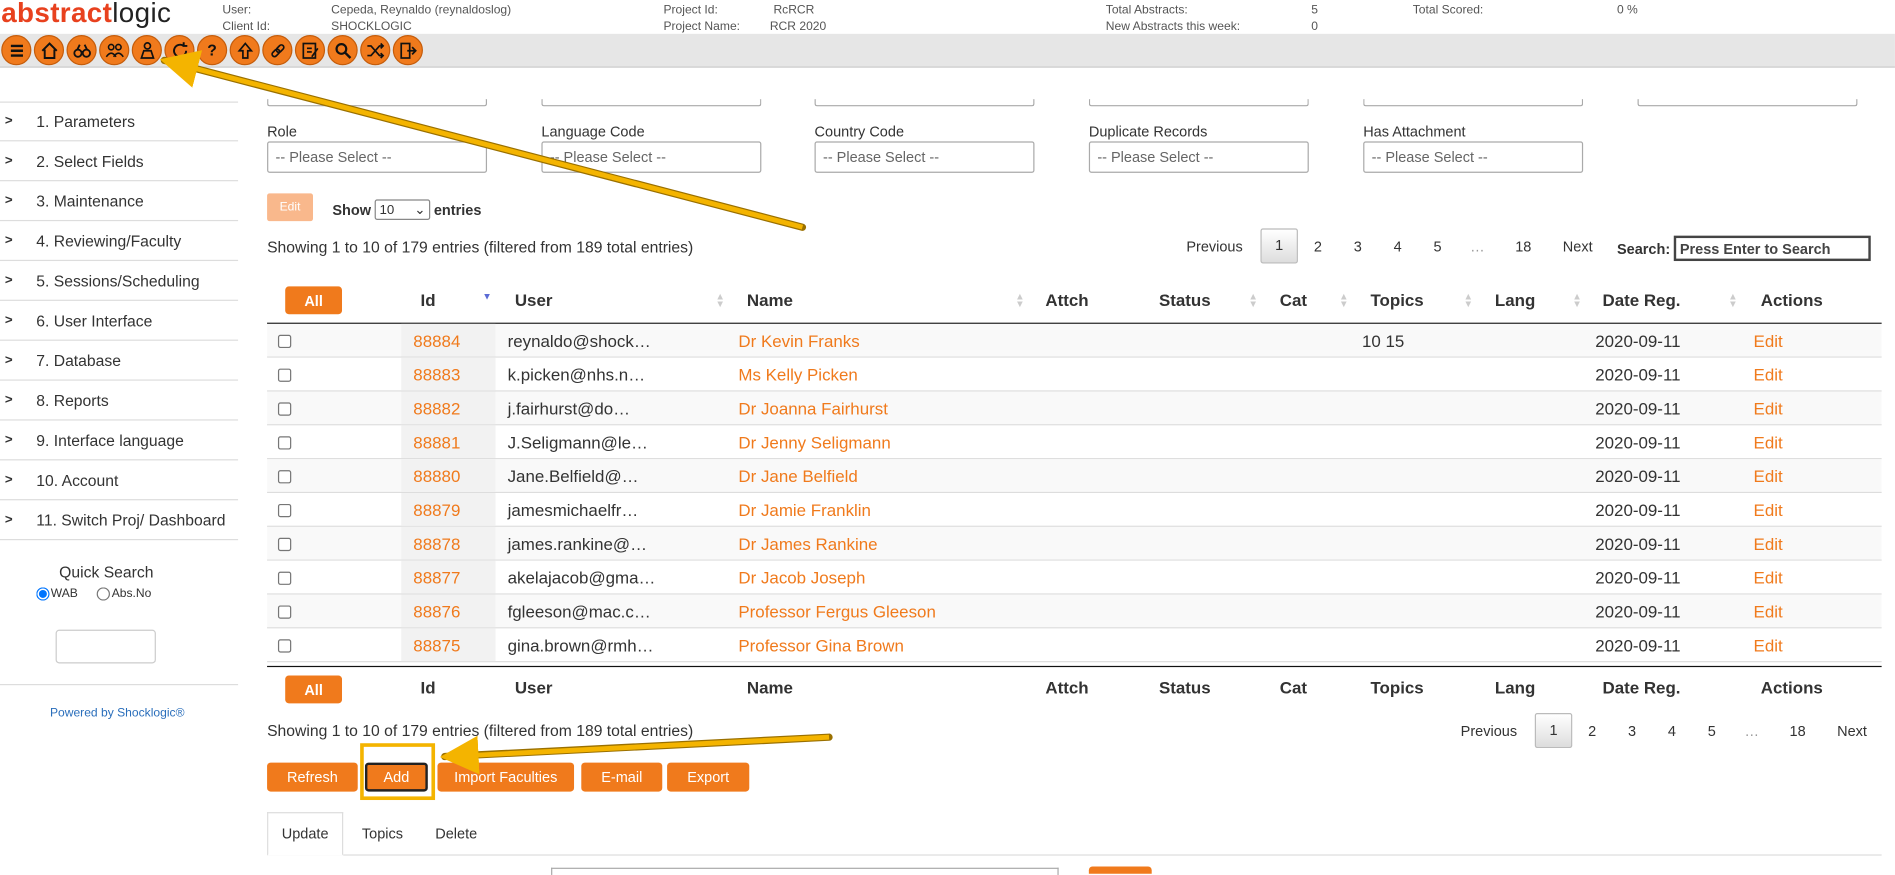 The width and height of the screenshot is (1895, 875). Describe the element at coordinates (804, 509) in the screenshot. I see `row-name-link: Dr Jamie Franklin` at that location.